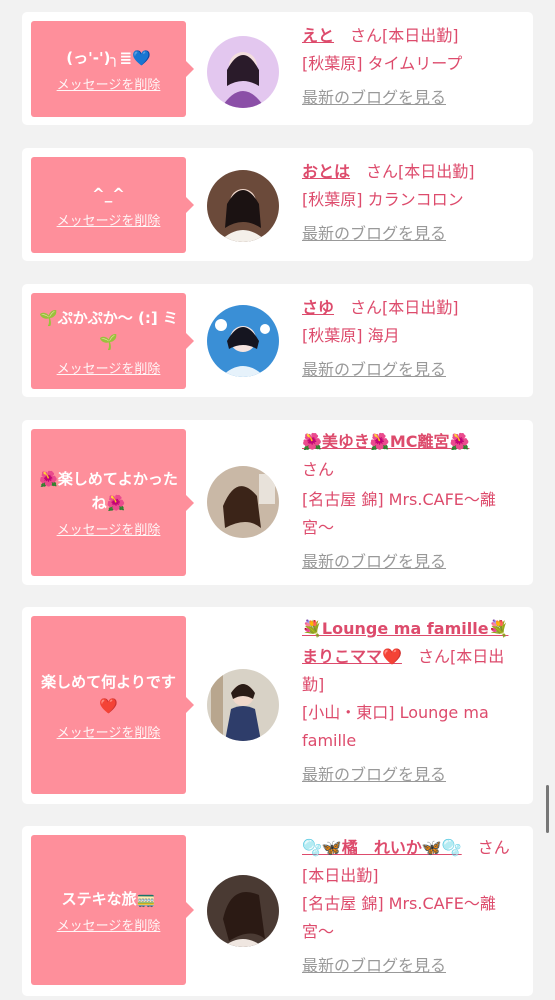 Image resolution: width=555 pixels, height=1000 pixels. Describe the element at coordinates (413, 339) in the screenshot. I see `cast-info: さゆ さん[本日出勤] [秋葉原] 海月 最新のブログを見る` at that location.